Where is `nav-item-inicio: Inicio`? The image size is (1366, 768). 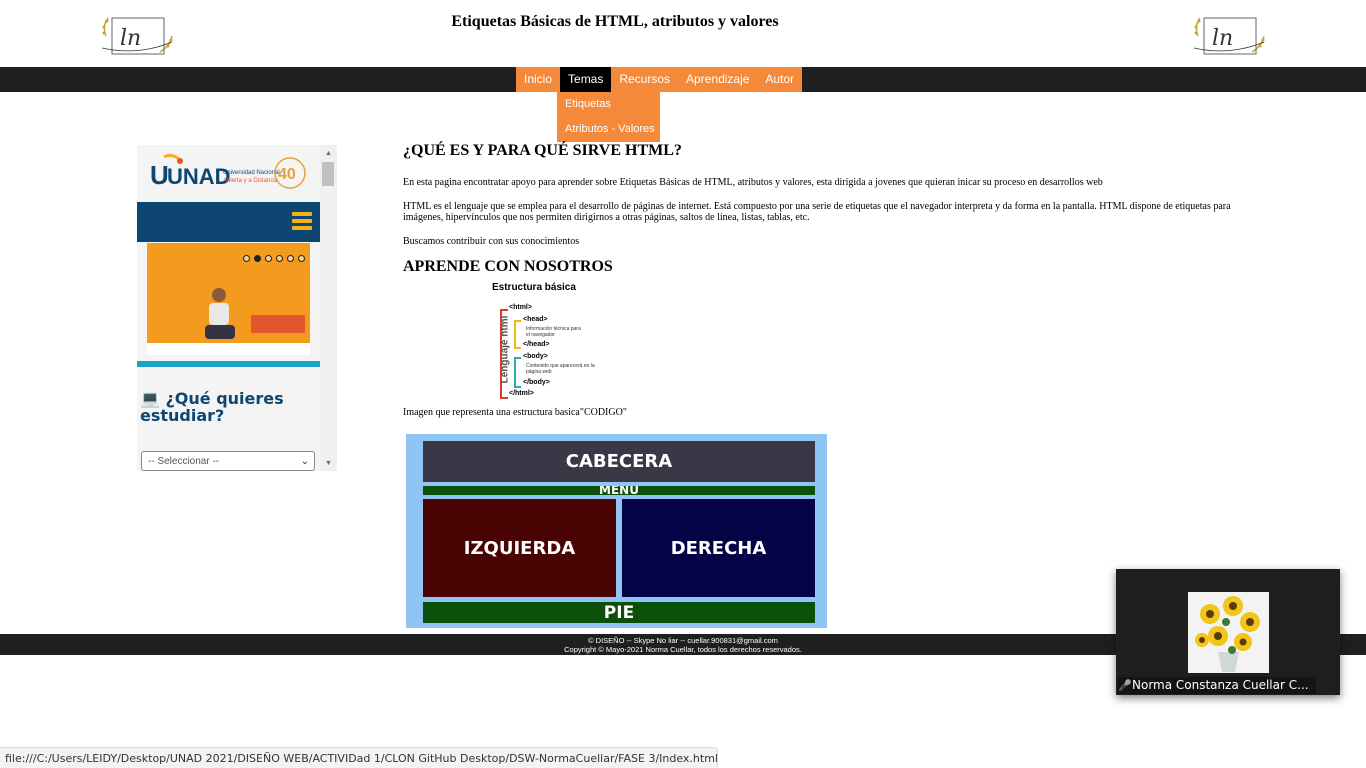 nav-item-inicio: Inicio is located at coordinates (538, 79).